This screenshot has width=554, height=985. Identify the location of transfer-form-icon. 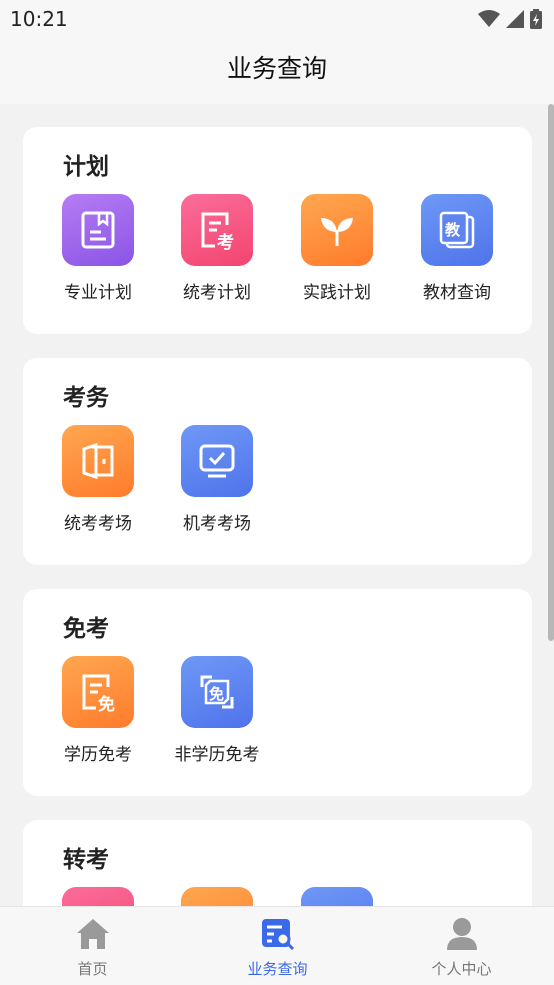
(217, 896).